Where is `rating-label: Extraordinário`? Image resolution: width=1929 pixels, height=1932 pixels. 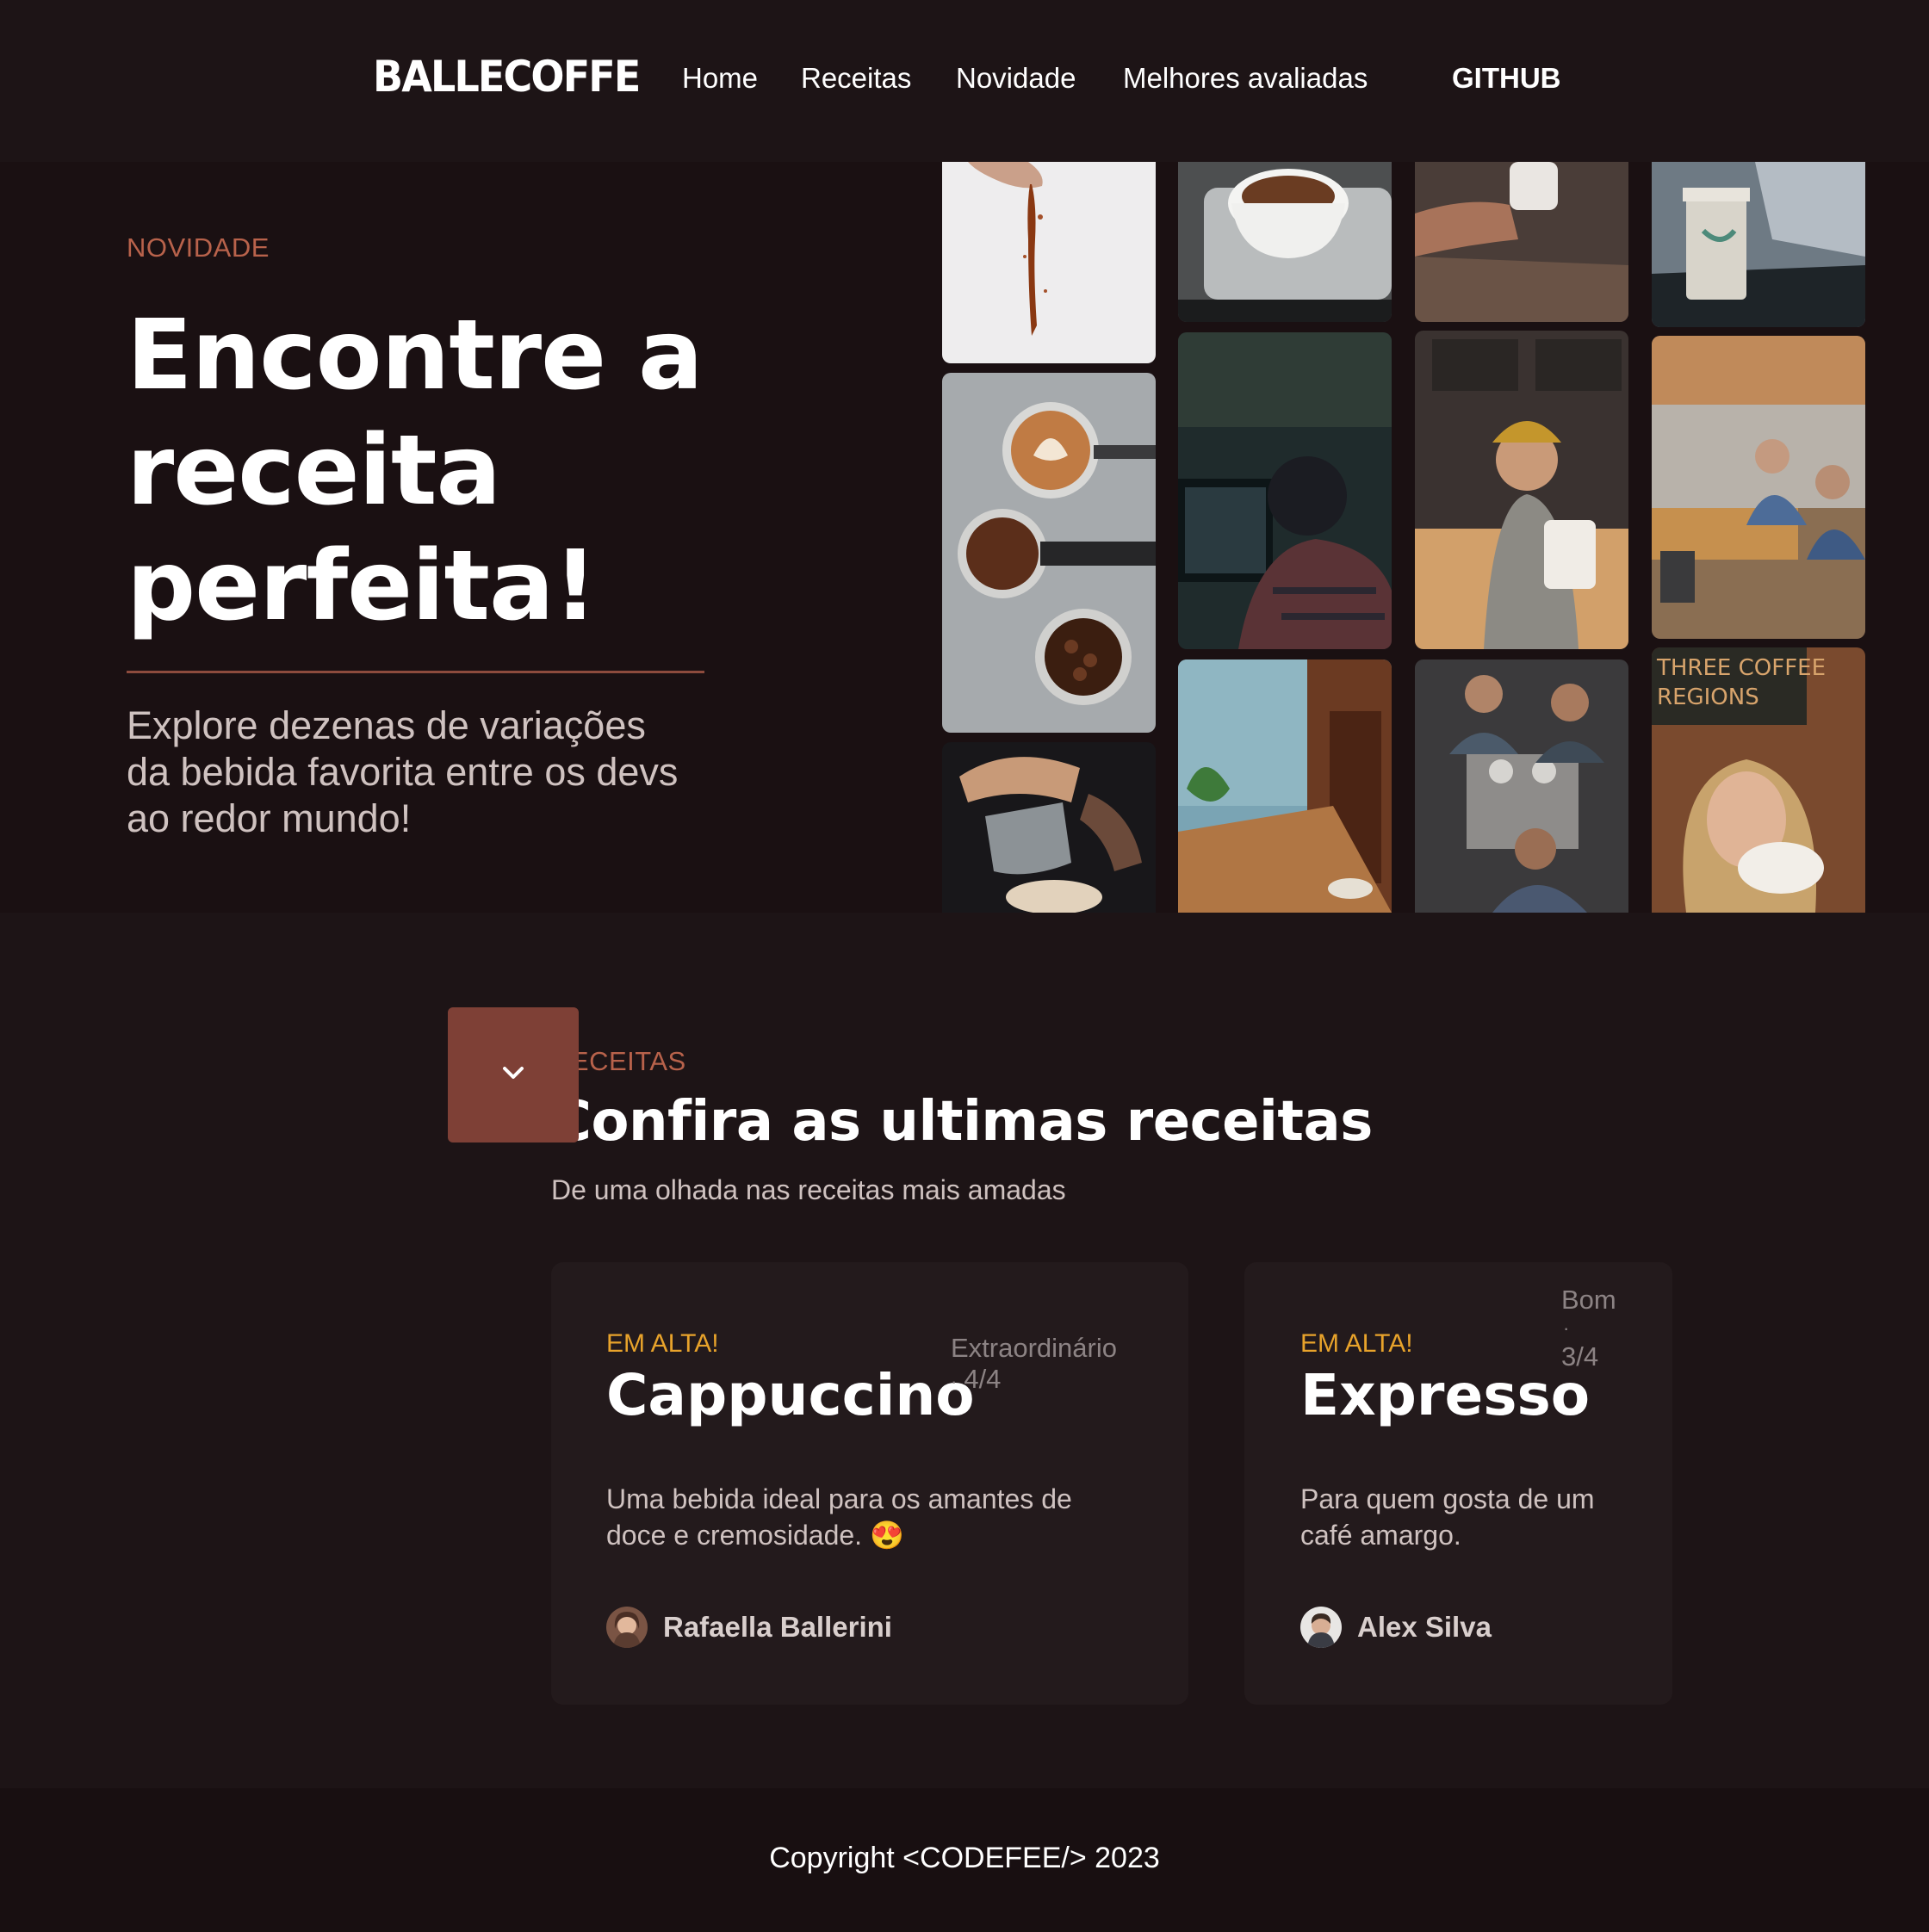 rating-label: Extraordinário is located at coordinates (1034, 1348).